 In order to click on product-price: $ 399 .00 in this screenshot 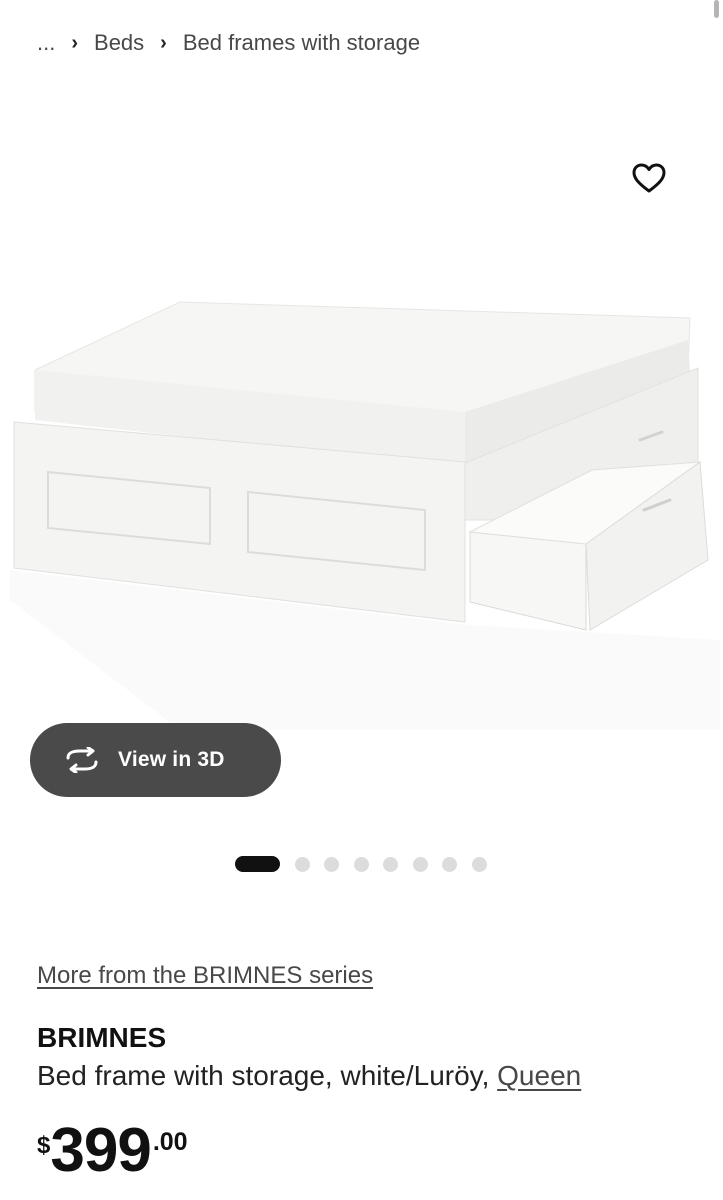, I will do `click(112, 1151)`.